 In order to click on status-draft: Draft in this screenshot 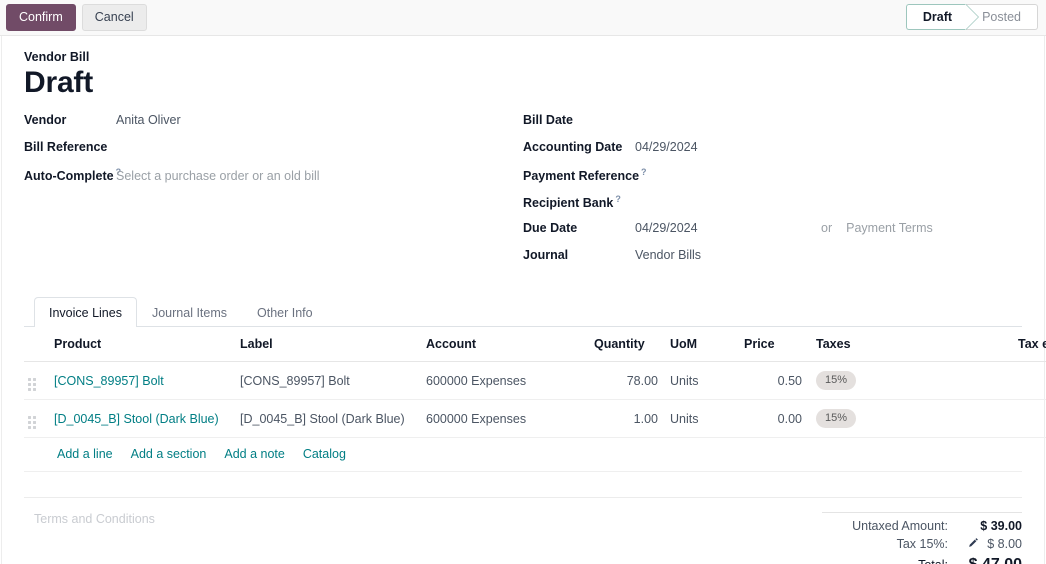, I will do `click(942, 17)`.